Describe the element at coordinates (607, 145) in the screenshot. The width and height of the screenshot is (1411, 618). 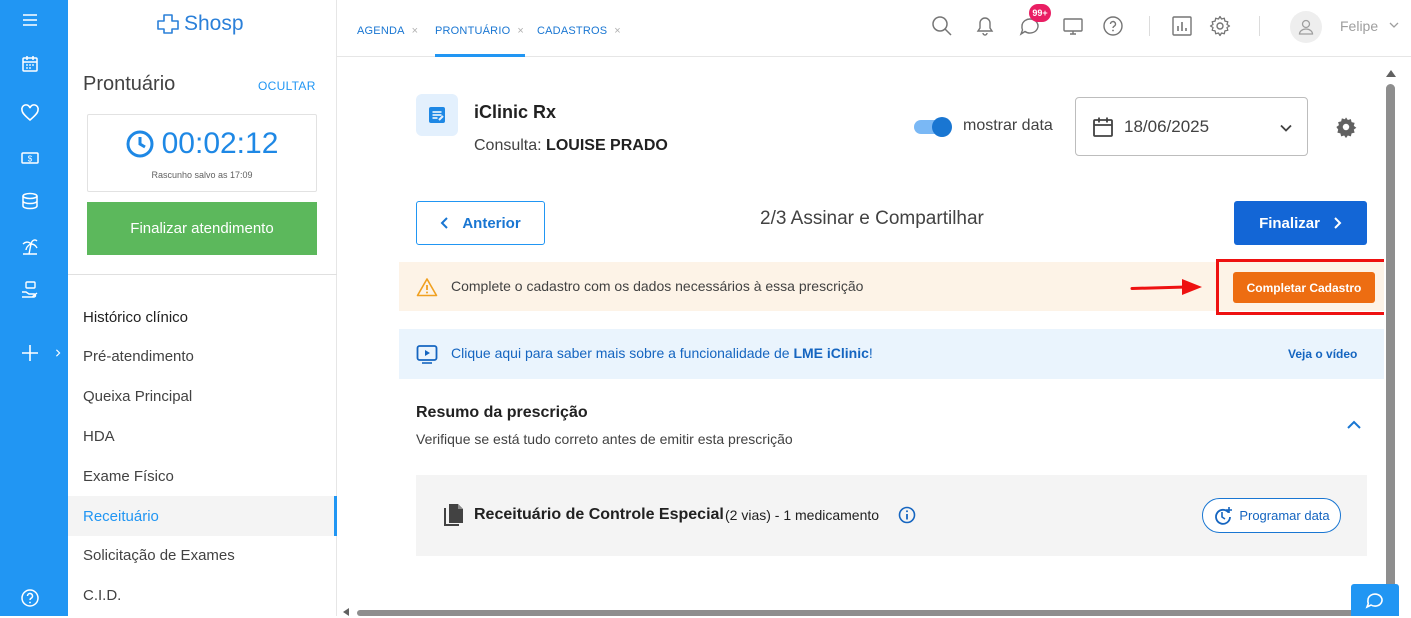
I see `patient-name: LOUISE PRADO` at that location.